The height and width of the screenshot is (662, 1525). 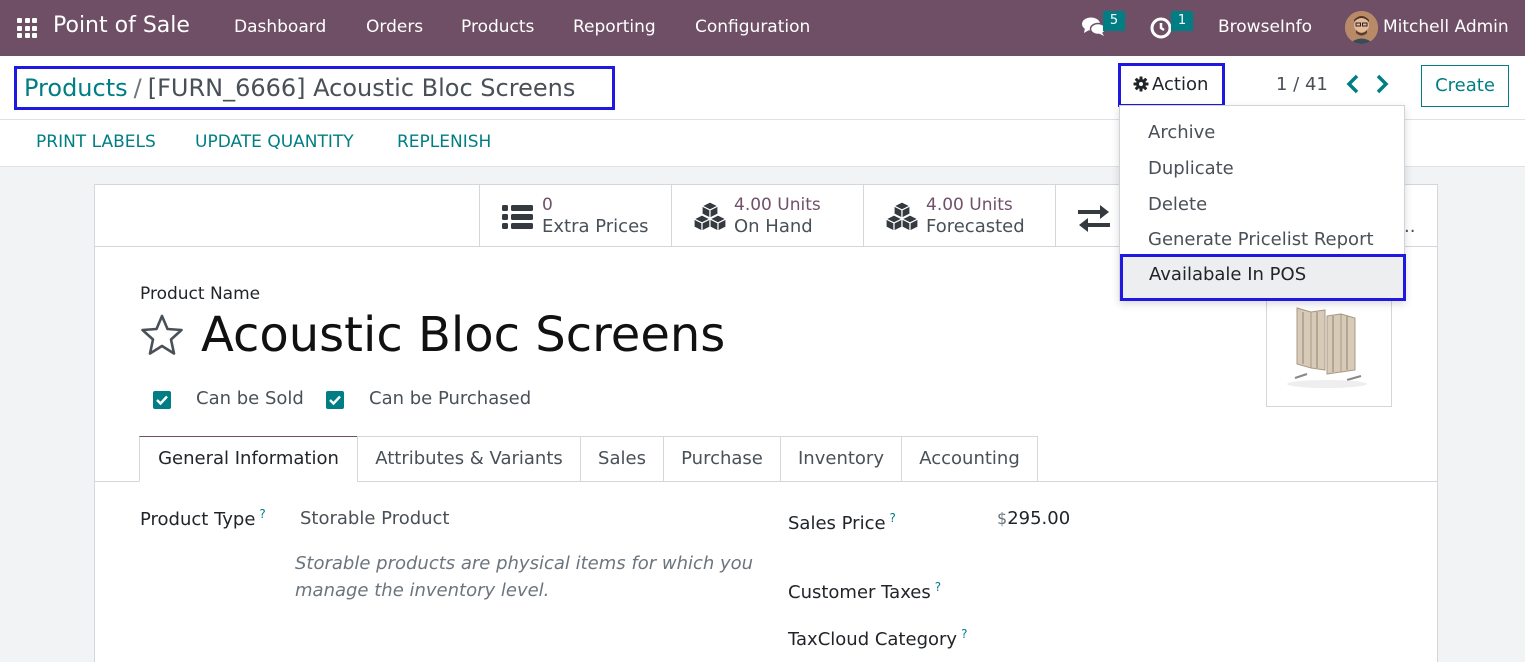 What do you see at coordinates (841, 459) in the screenshot?
I see `tab-inventory: Inventory` at bounding box center [841, 459].